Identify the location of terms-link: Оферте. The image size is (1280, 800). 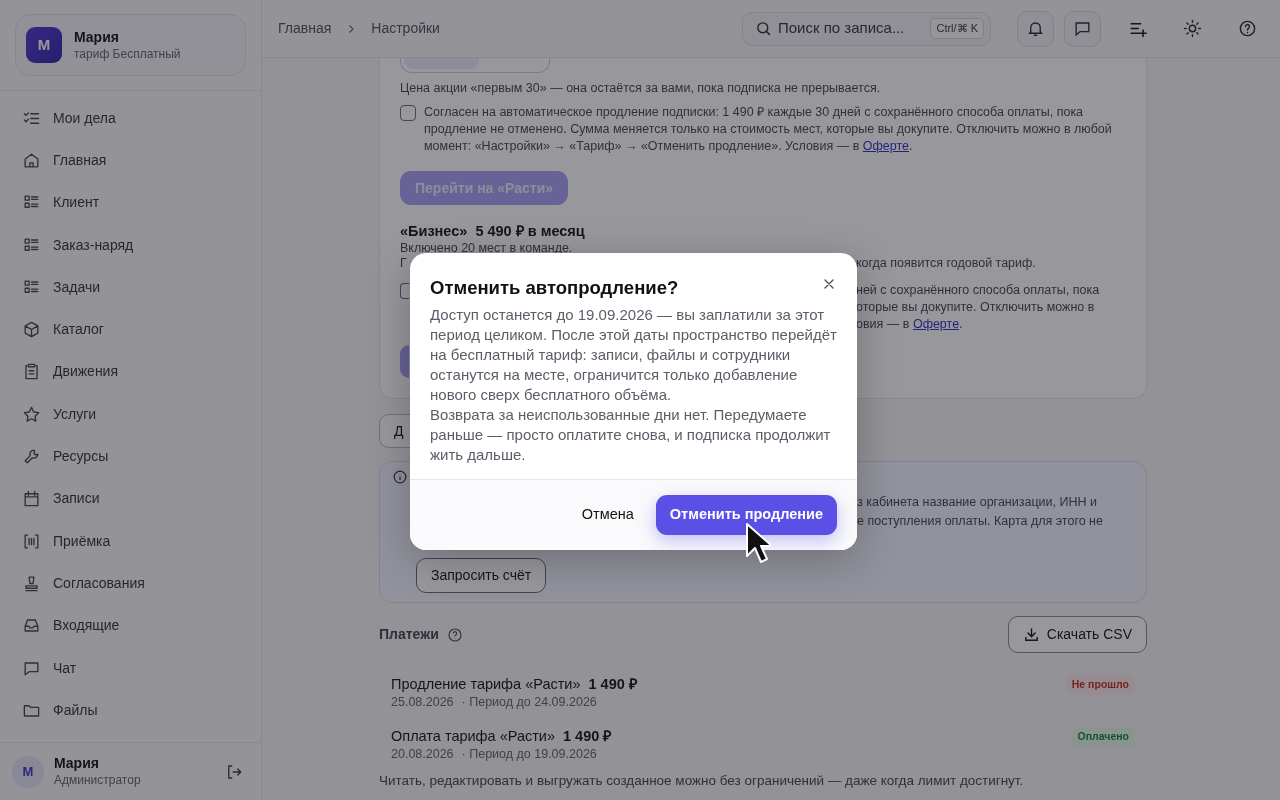
(885, 146).